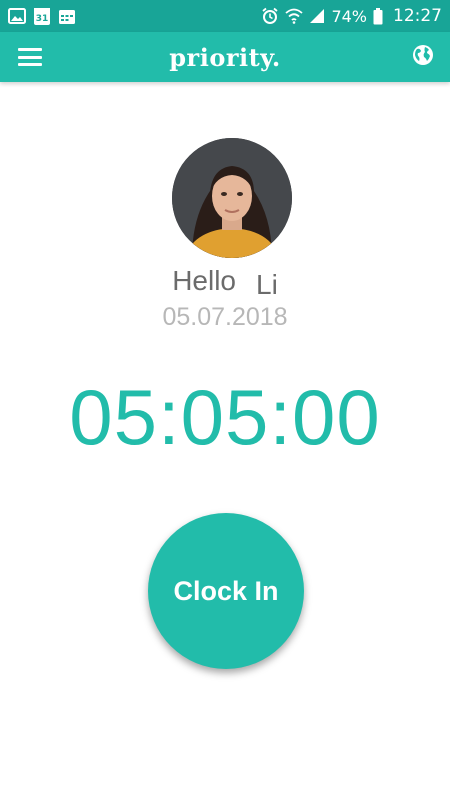 The height and width of the screenshot is (800, 450). I want to click on calendar-grid-icon, so click(67, 16).